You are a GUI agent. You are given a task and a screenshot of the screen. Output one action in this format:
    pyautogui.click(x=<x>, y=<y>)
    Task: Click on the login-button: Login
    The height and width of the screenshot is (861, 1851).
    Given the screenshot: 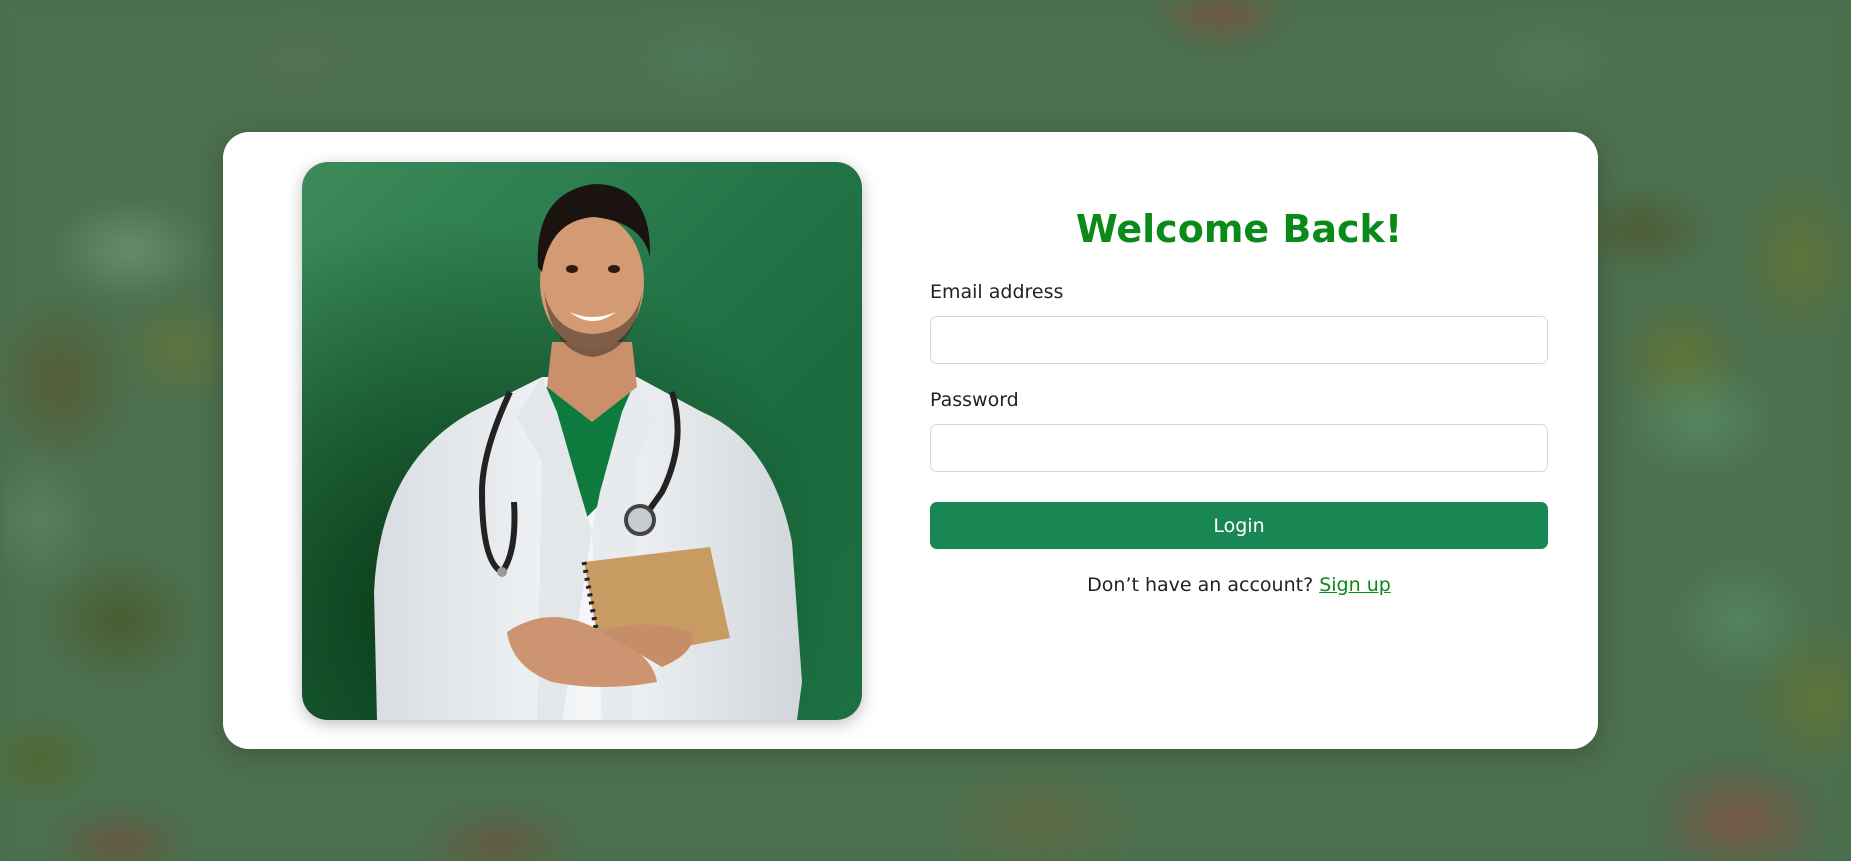 What is the action you would take?
    pyautogui.click(x=1239, y=525)
    